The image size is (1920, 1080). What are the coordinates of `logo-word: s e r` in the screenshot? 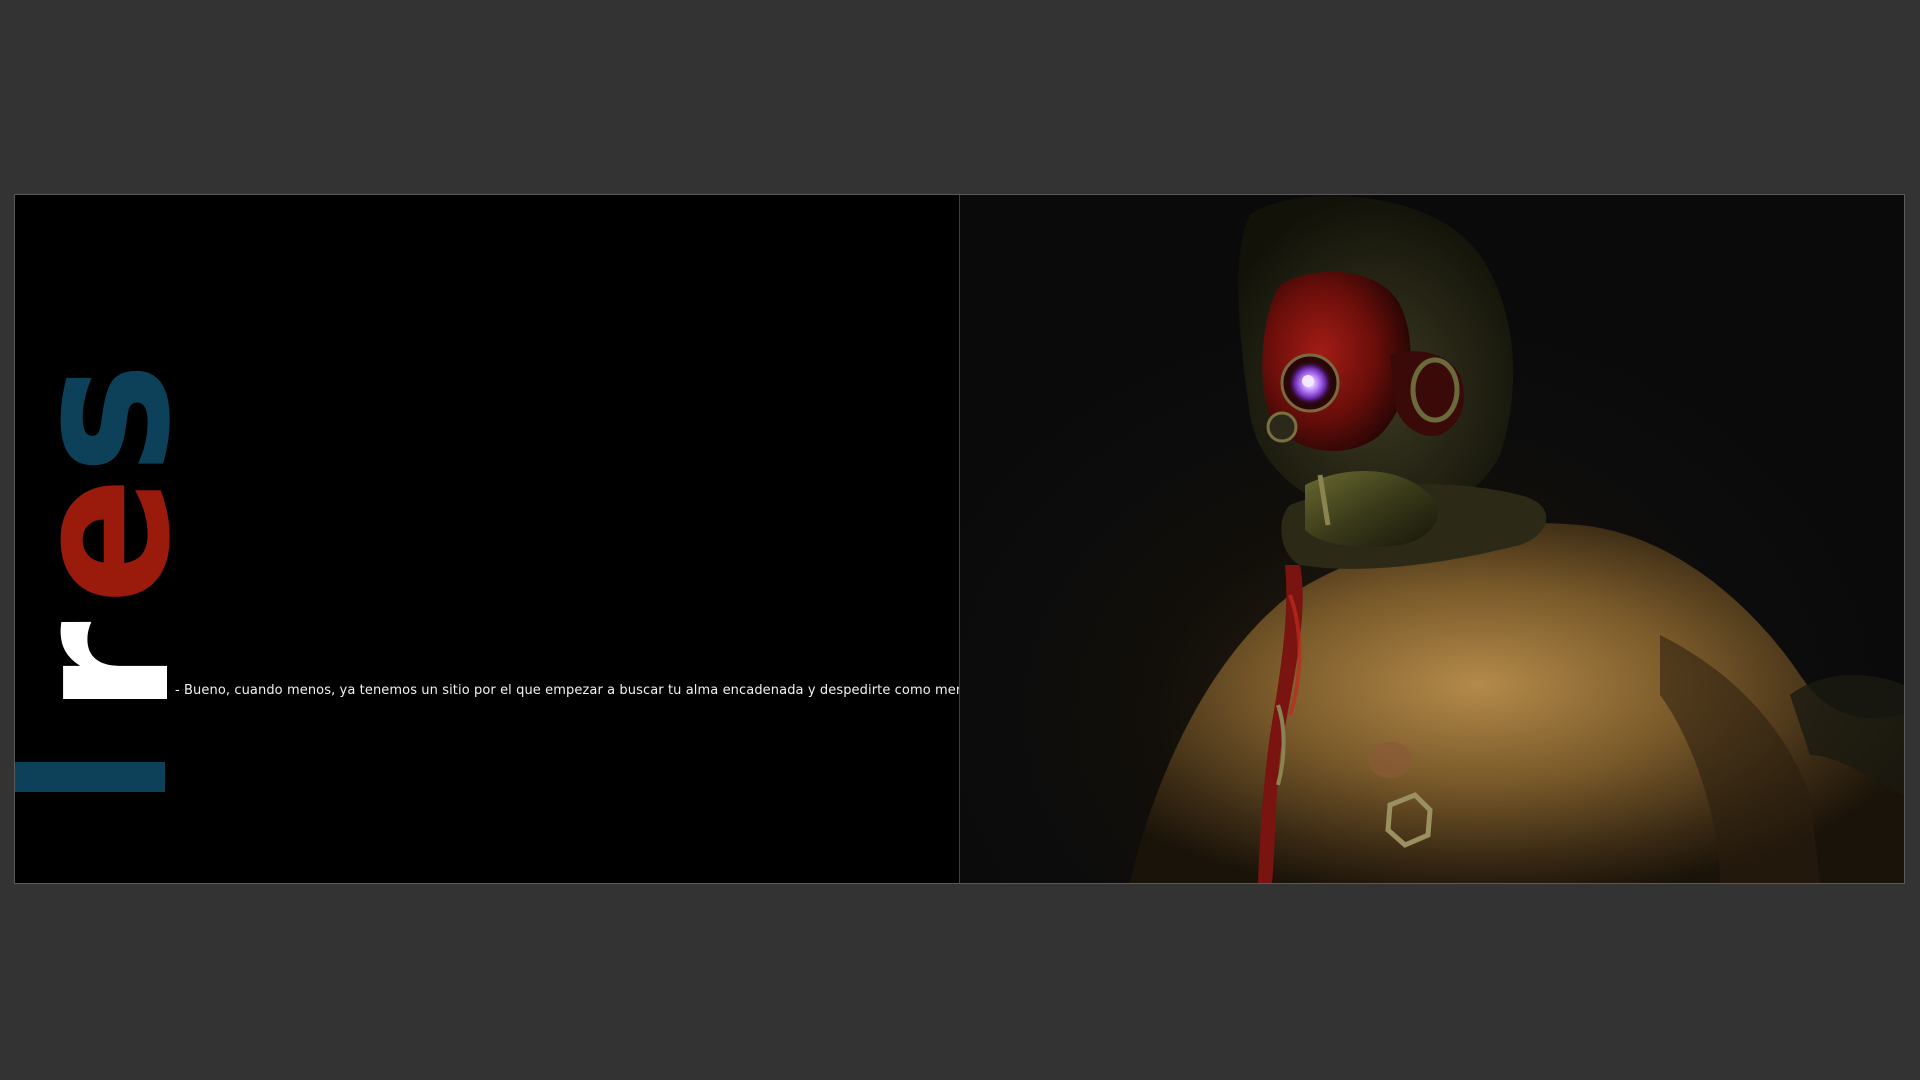 It's located at (113, 538).